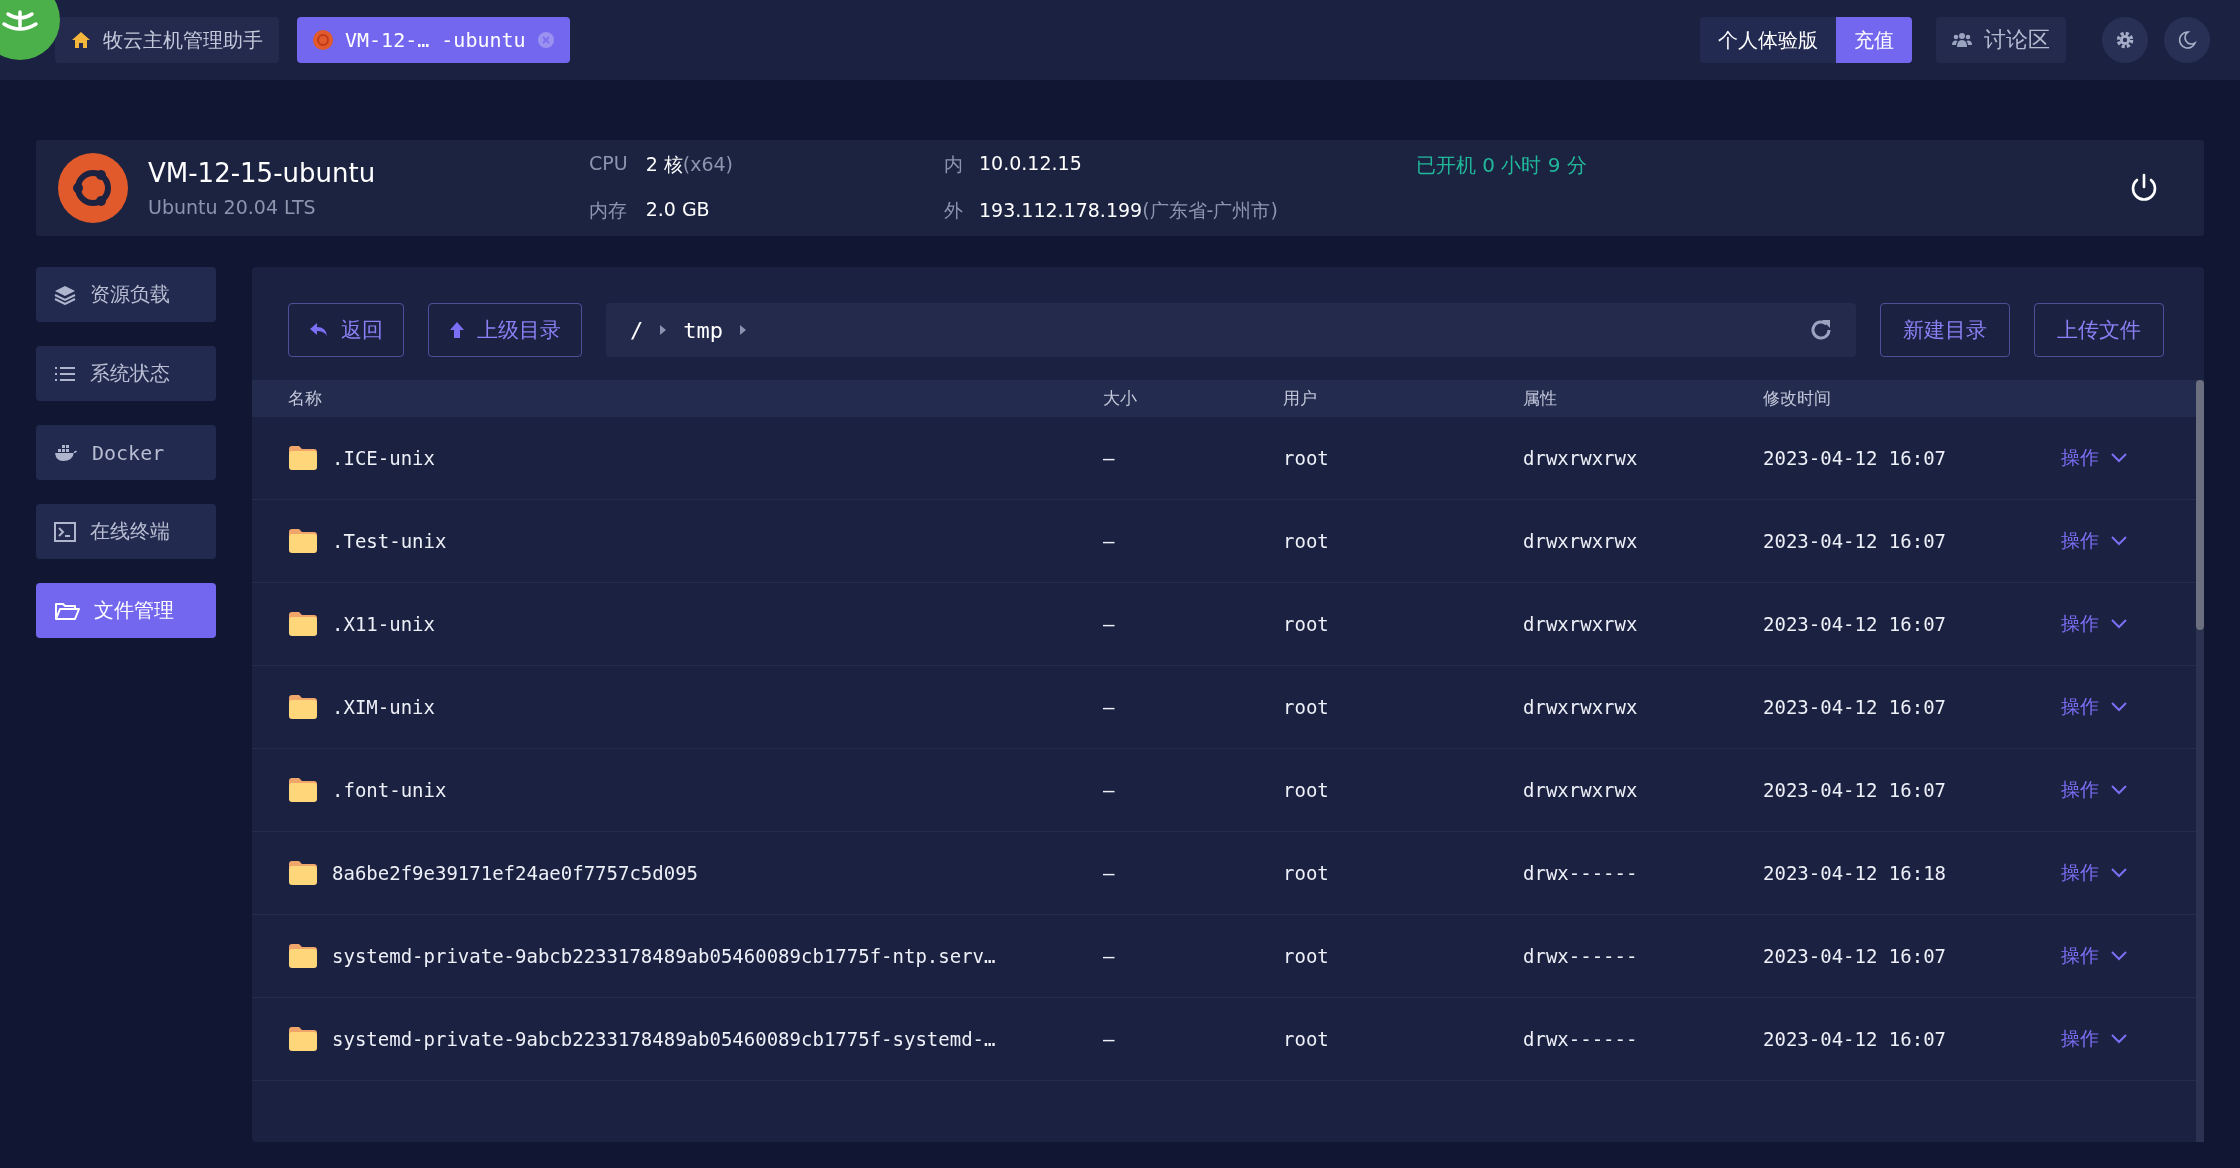  I want to click on path-segment: /, so click(637, 330).